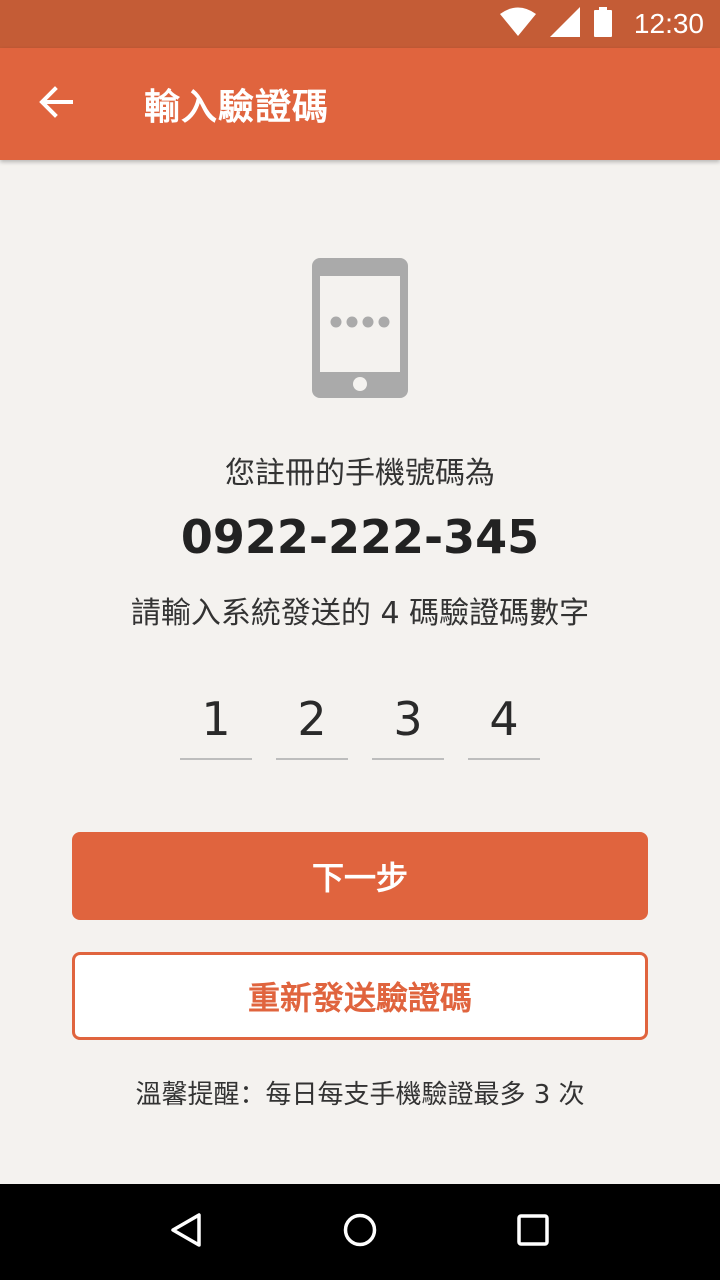  Describe the element at coordinates (360, 537) in the screenshot. I see `phone-number: 0922-222-345` at that location.